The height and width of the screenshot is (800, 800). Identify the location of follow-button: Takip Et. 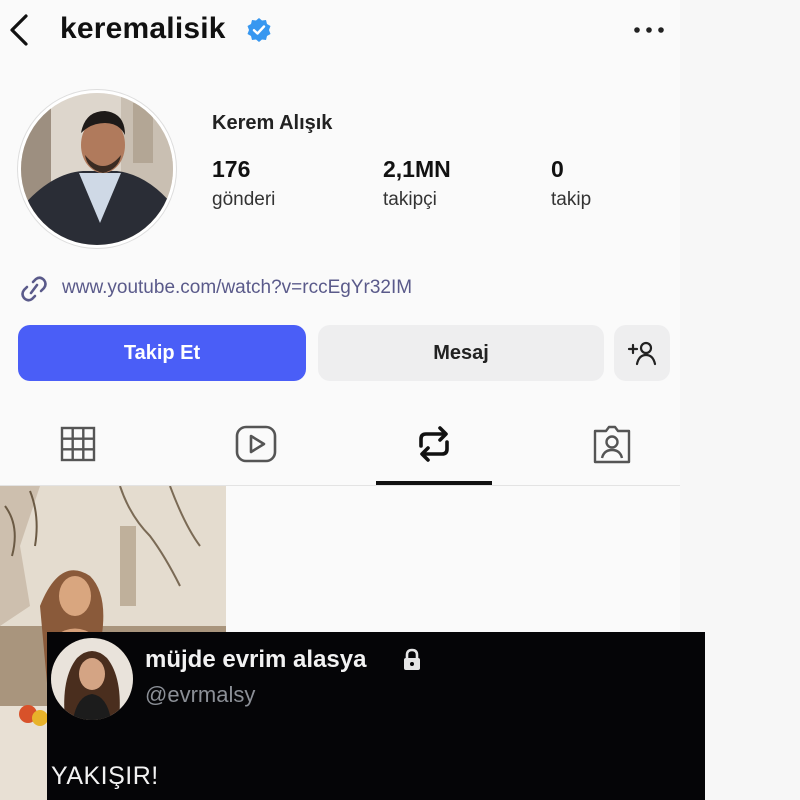
(162, 353).